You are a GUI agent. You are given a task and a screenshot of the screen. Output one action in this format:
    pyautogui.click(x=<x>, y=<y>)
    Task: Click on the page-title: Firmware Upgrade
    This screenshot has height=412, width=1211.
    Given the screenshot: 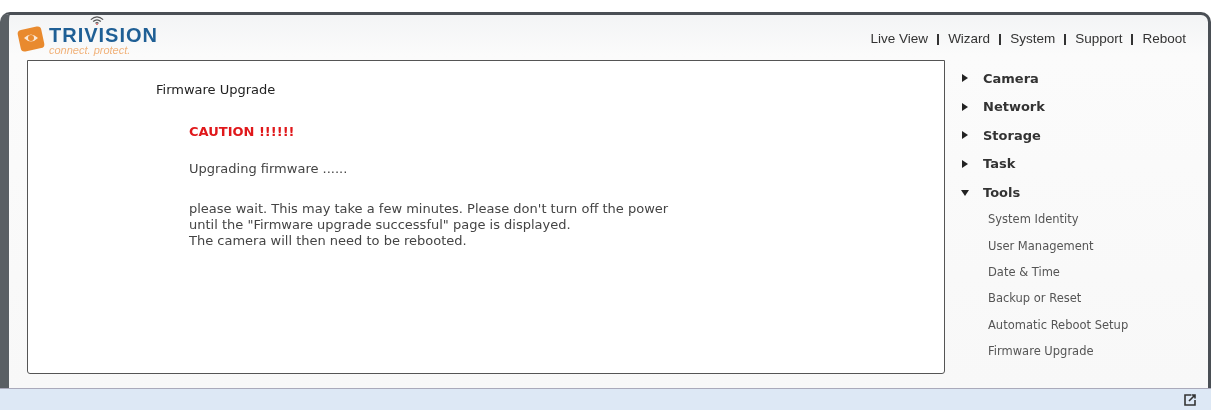 What is the action you would take?
    pyautogui.click(x=216, y=90)
    